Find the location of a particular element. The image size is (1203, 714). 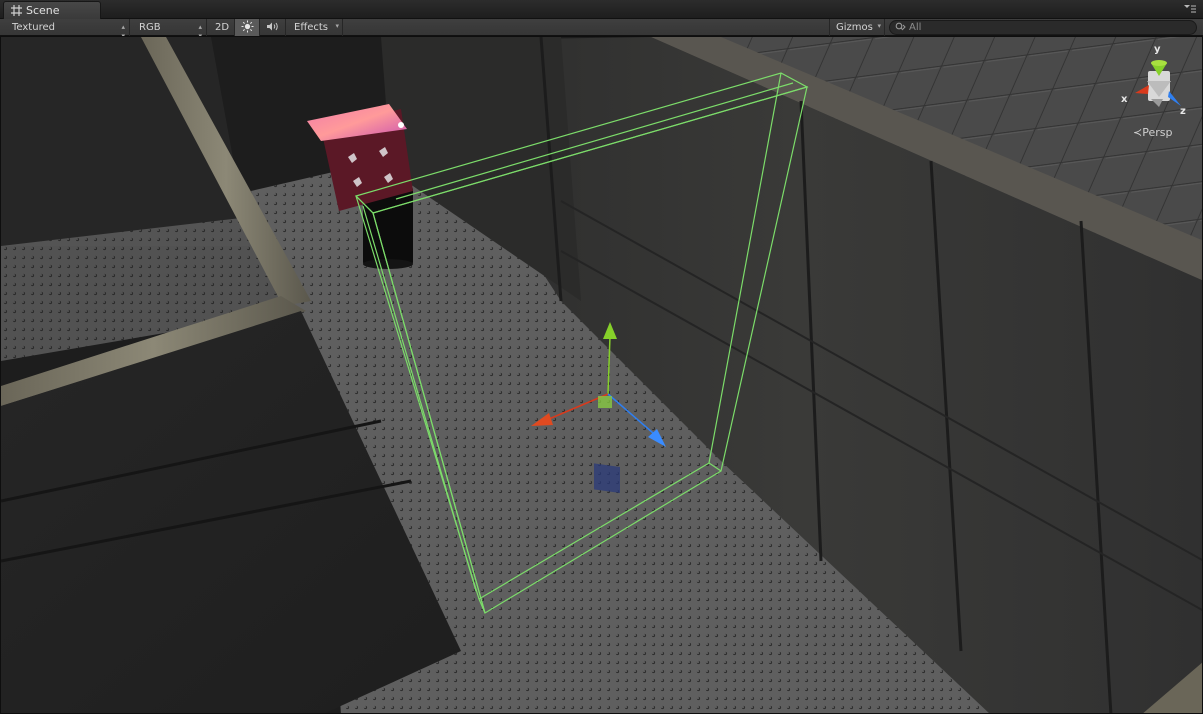

search-icon is located at coordinates (900, 27).